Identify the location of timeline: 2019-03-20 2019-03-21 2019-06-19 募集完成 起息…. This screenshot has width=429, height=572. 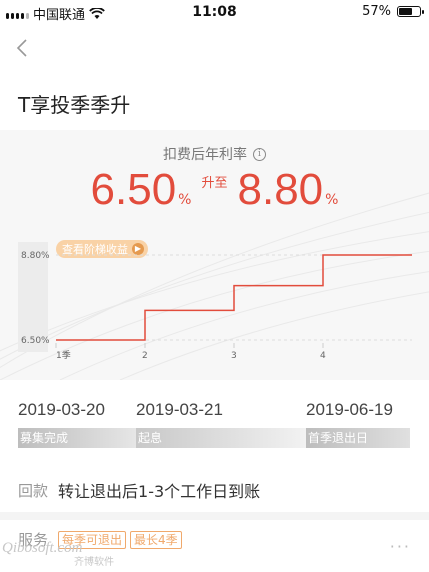
(214, 425).